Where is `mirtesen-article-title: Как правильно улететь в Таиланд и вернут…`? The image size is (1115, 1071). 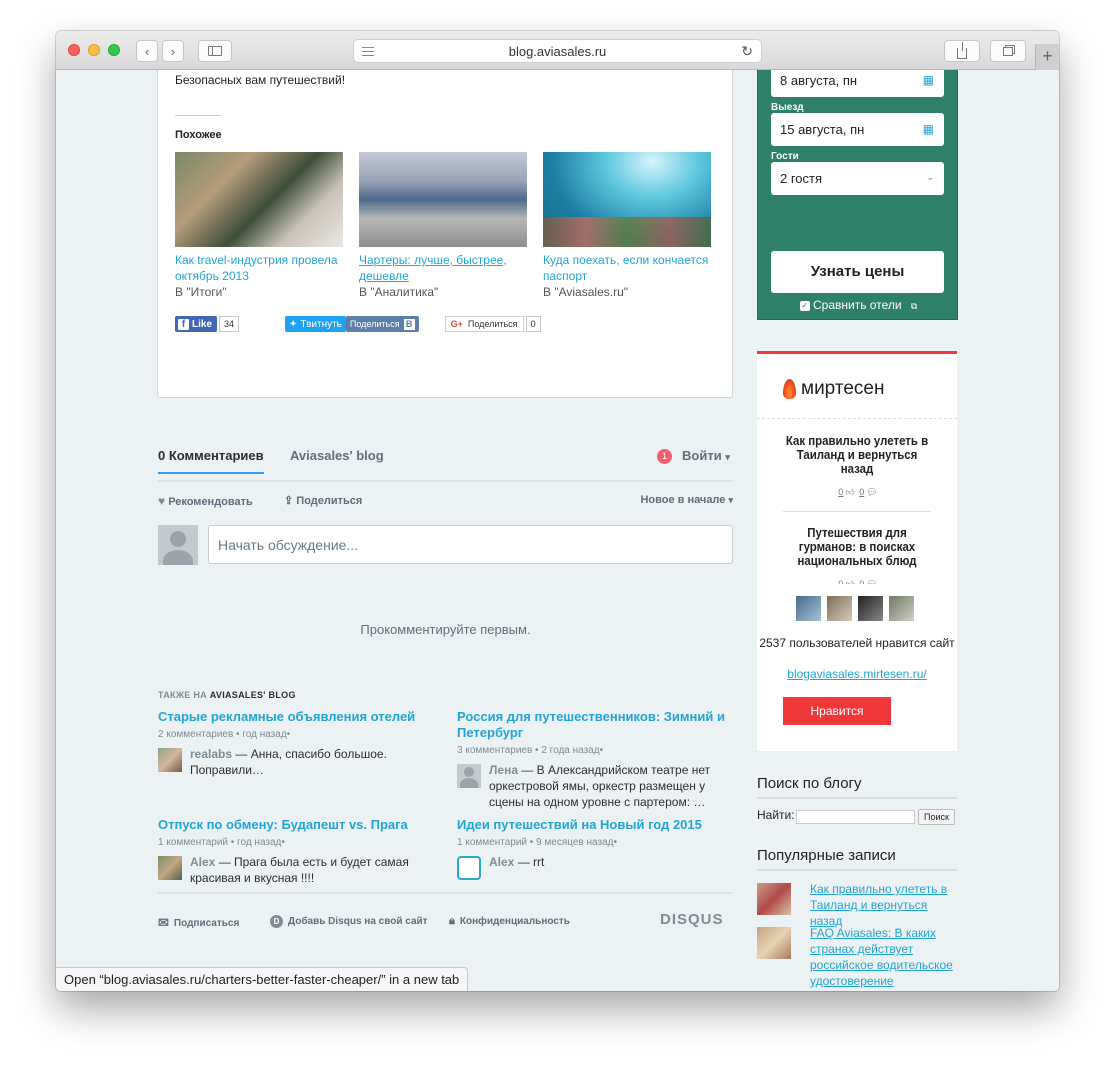
mirtesen-article-title: Как правильно улететь в Таиланд и вернут… is located at coordinates (857, 455).